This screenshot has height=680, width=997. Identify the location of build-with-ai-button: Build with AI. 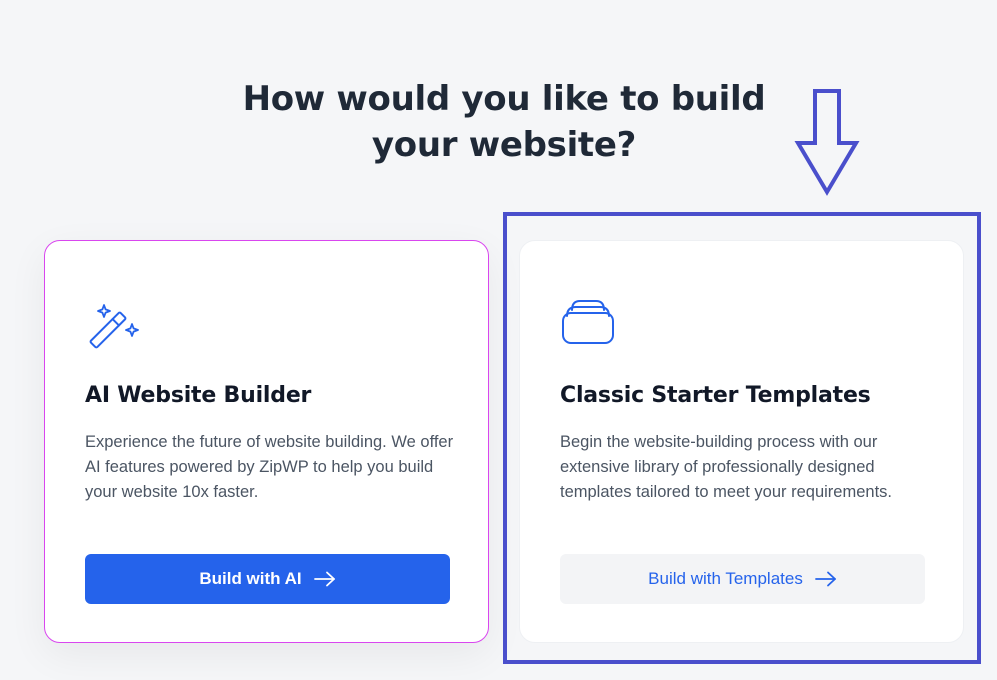
(267, 579).